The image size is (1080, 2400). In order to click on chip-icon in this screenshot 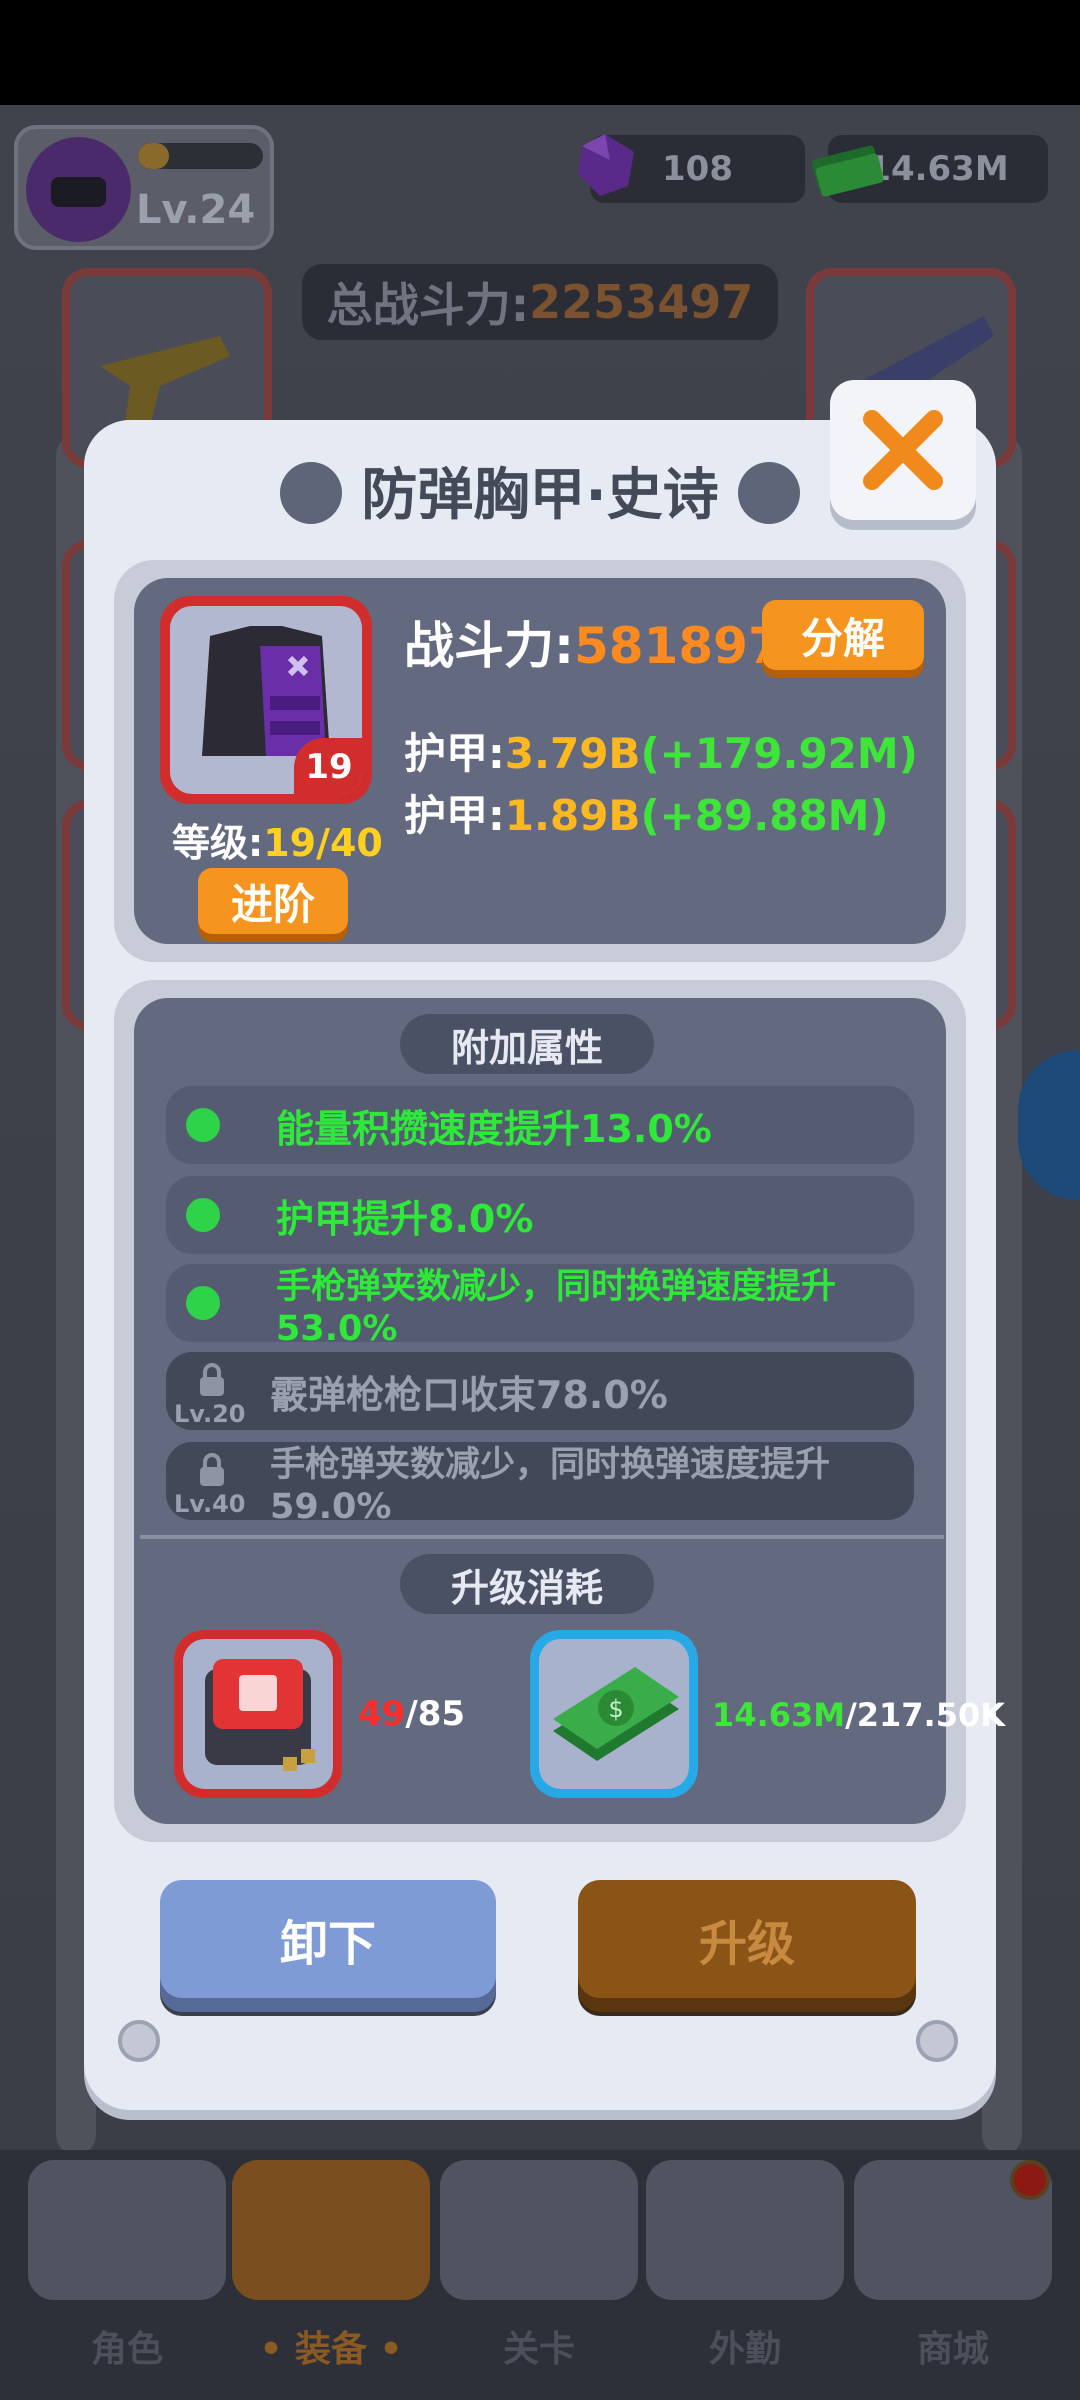, I will do `click(260, 1715)`.